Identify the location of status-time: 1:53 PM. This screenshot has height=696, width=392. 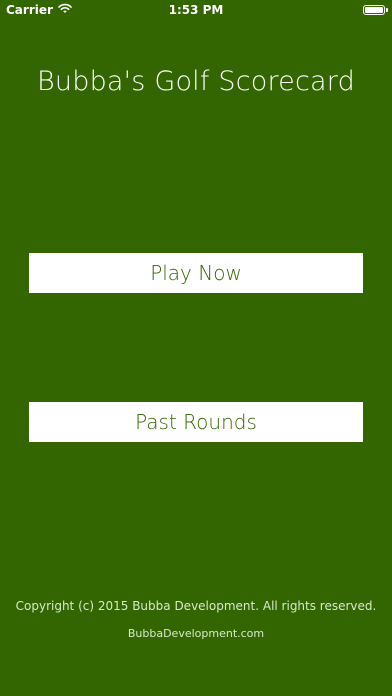
(196, 10).